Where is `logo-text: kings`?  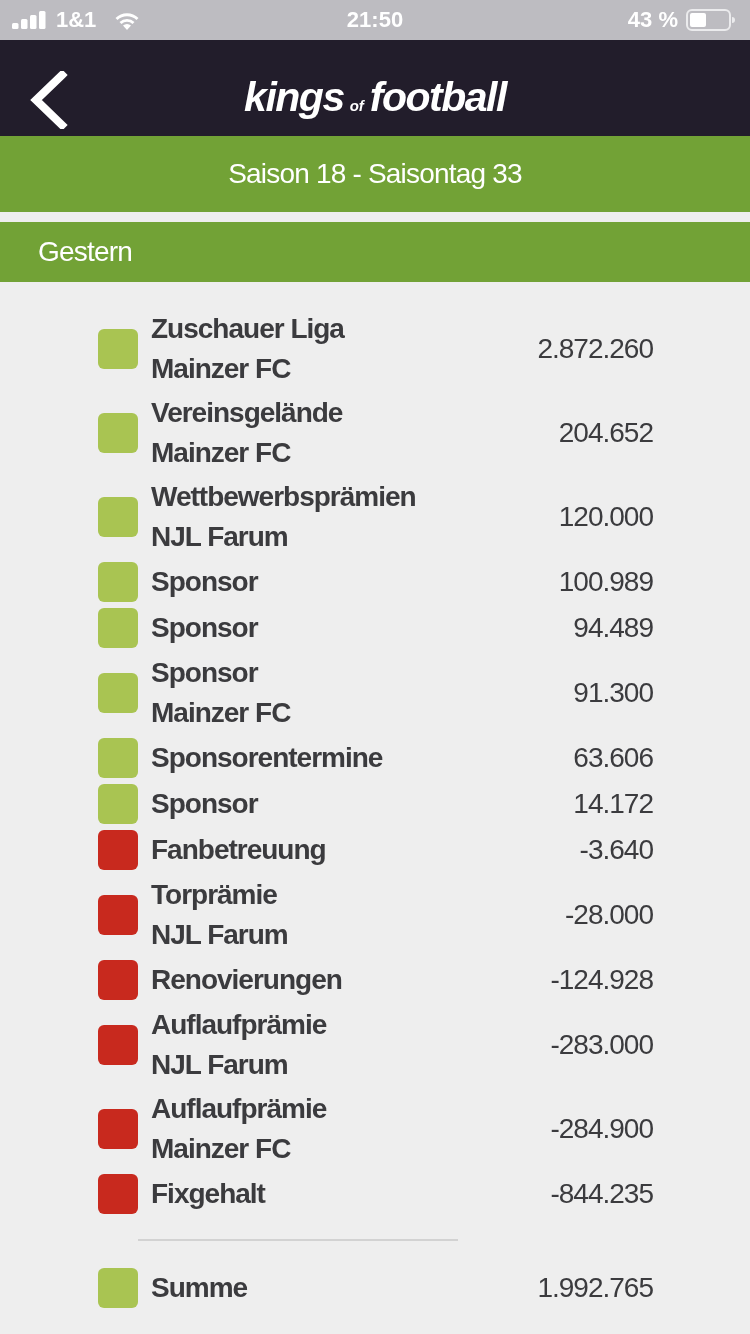
logo-text: kings is located at coordinates (294, 97).